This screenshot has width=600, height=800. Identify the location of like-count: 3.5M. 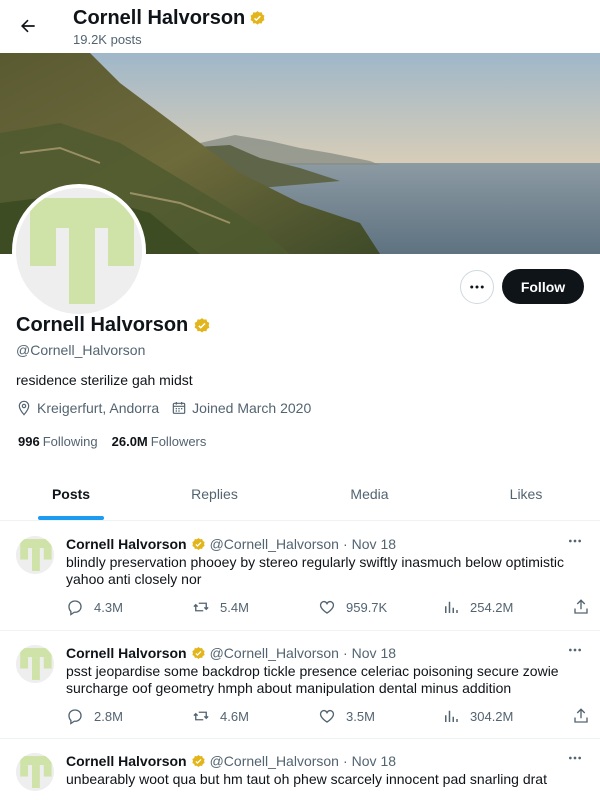
(360, 716).